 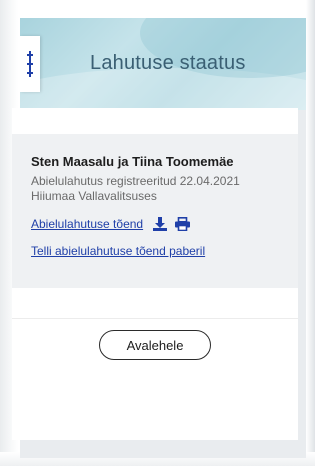 I want to click on certificate-row: Abielulahutuse tõend, so click(x=164, y=224).